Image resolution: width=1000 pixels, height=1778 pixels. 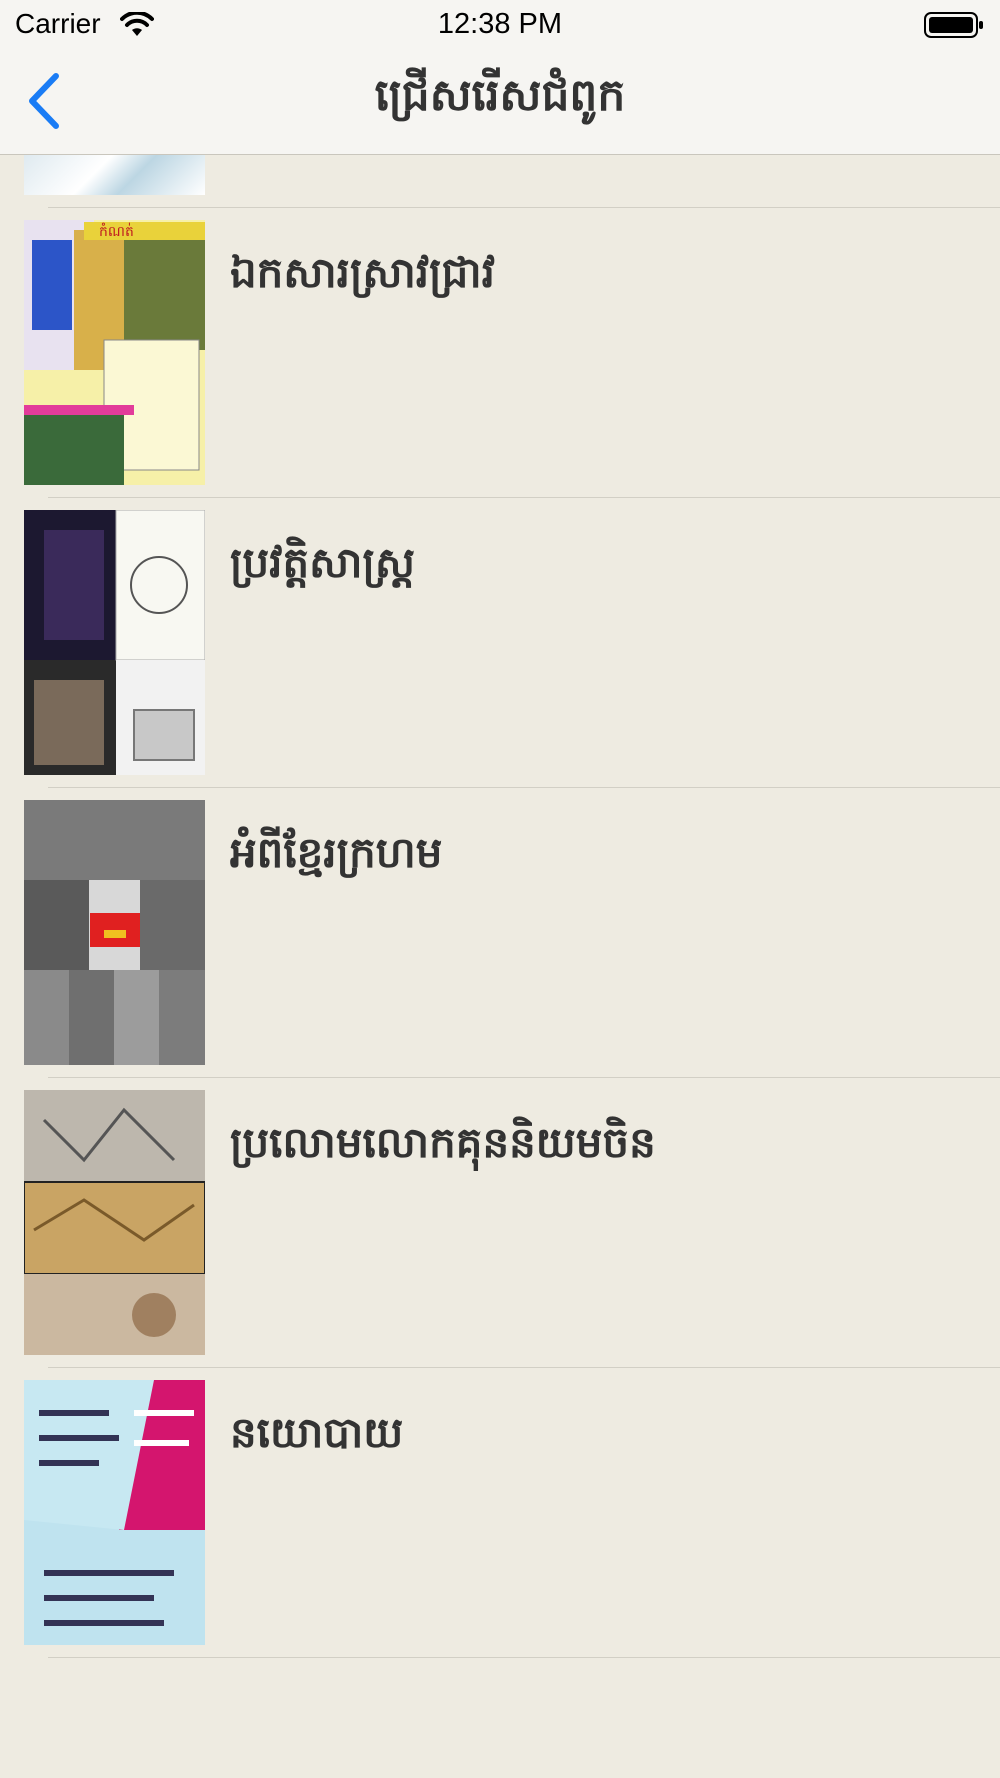 What do you see at coordinates (443, 1142) in the screenshot?
I see `category-label: ប្រលោមលោកគុននិយមចិន` at bounding box center [443, 1142].